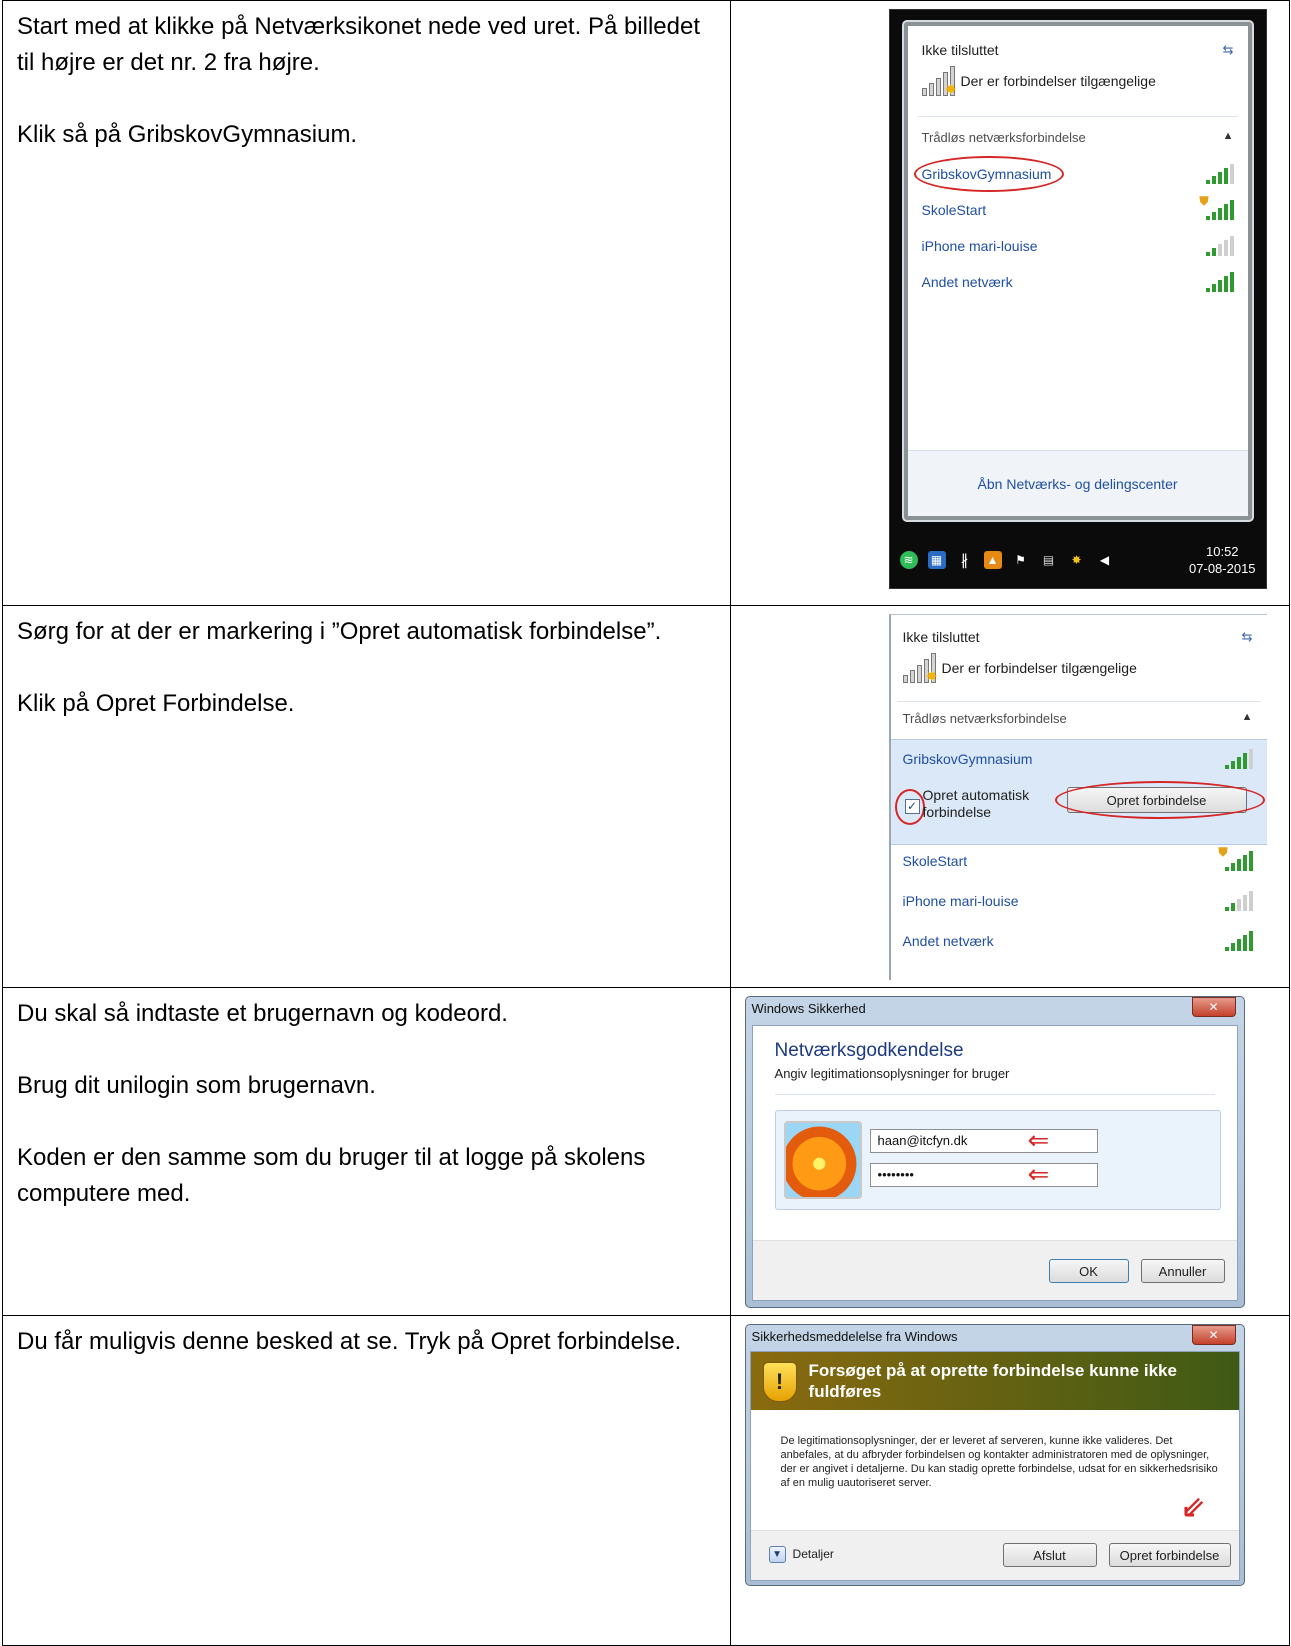  I want to click on dialog-title: Netværksgodkendelse, so click(869, 1050).